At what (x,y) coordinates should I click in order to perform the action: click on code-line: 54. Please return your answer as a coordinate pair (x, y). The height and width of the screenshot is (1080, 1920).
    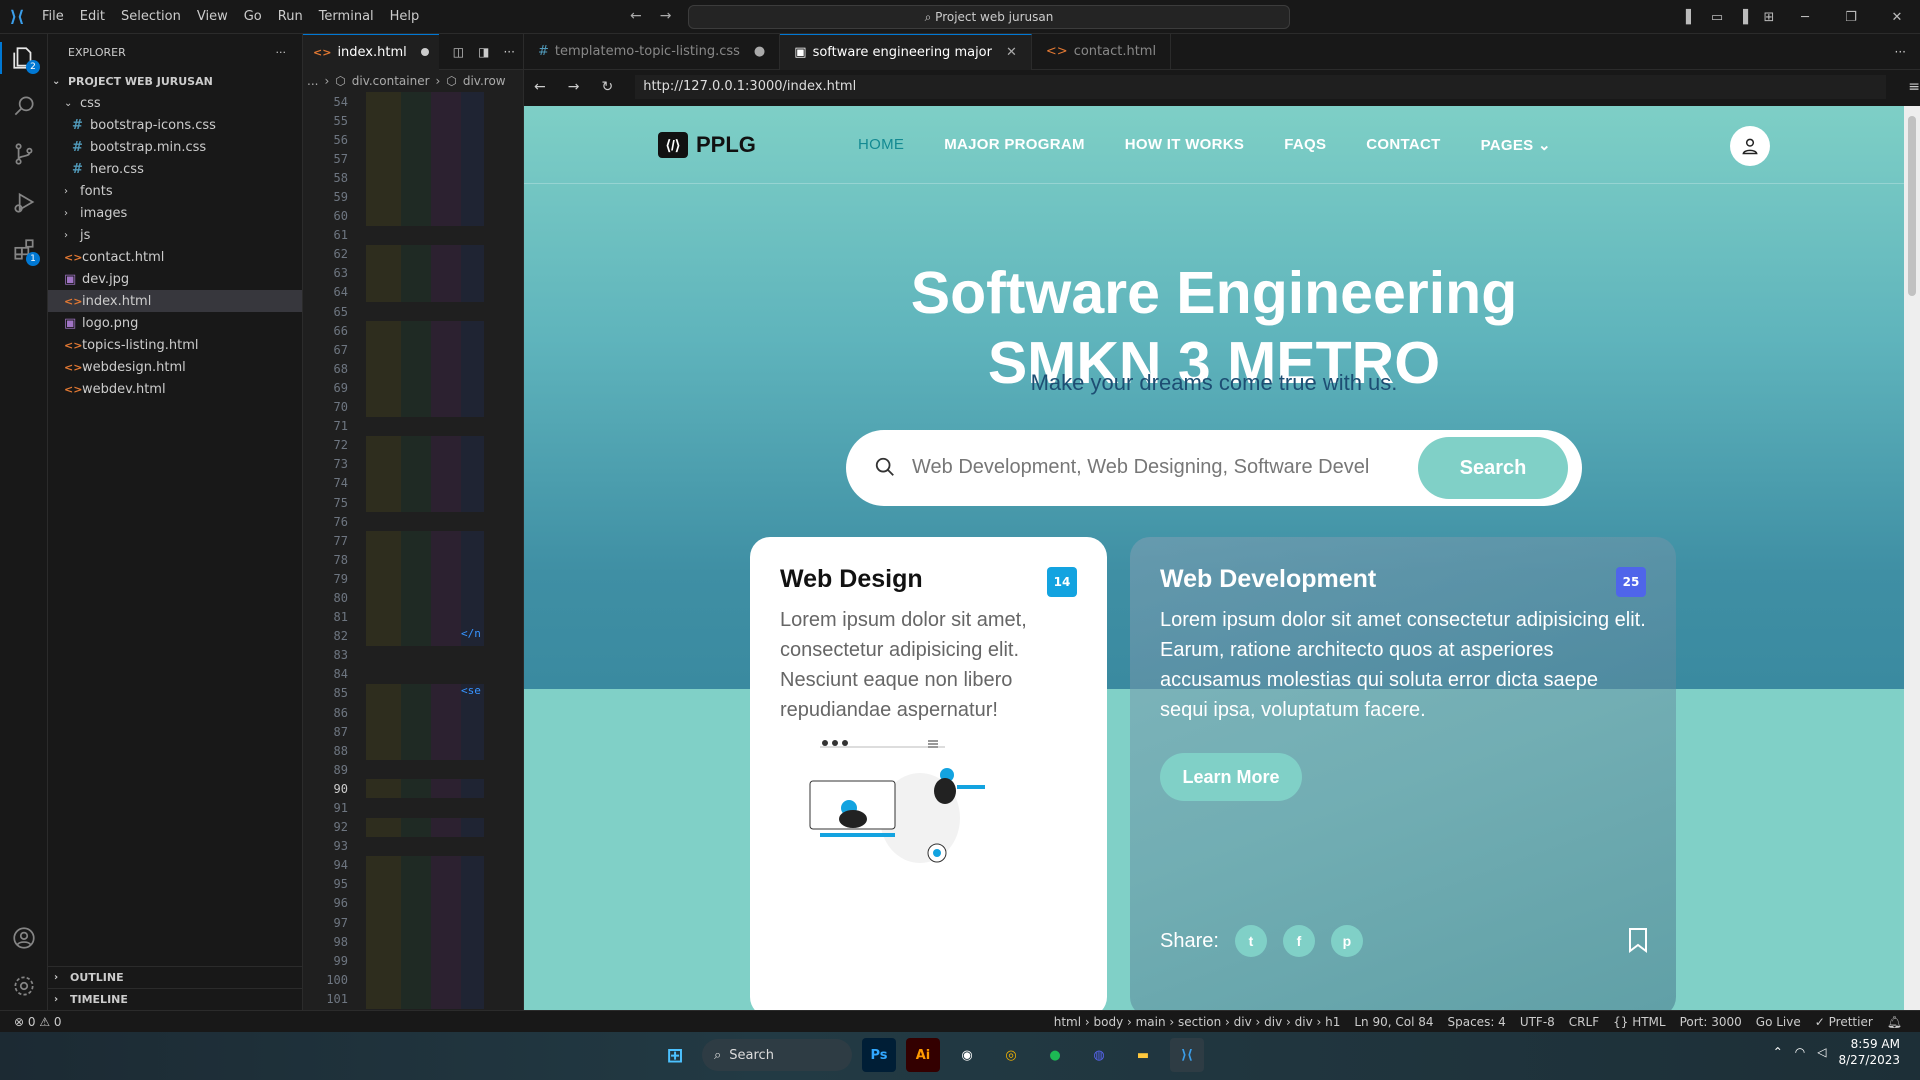
    Looking at the image, I should click on (413, 102).